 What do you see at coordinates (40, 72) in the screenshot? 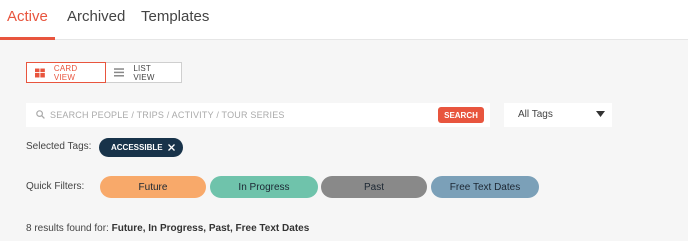
I see `grid-icon` at bounding box center [40, 72].